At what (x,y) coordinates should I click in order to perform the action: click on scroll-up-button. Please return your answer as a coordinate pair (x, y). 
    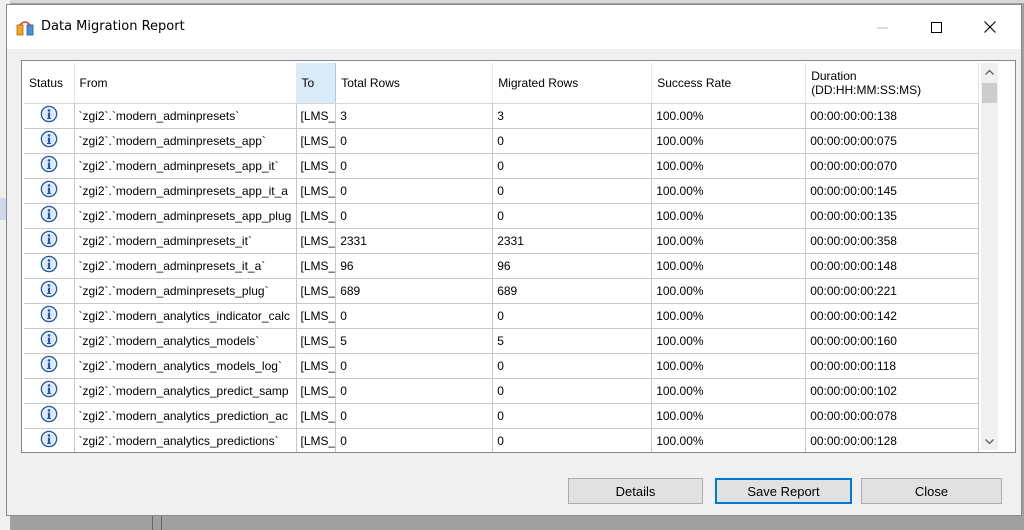
    Looking at the image, I should click on (989, 71).